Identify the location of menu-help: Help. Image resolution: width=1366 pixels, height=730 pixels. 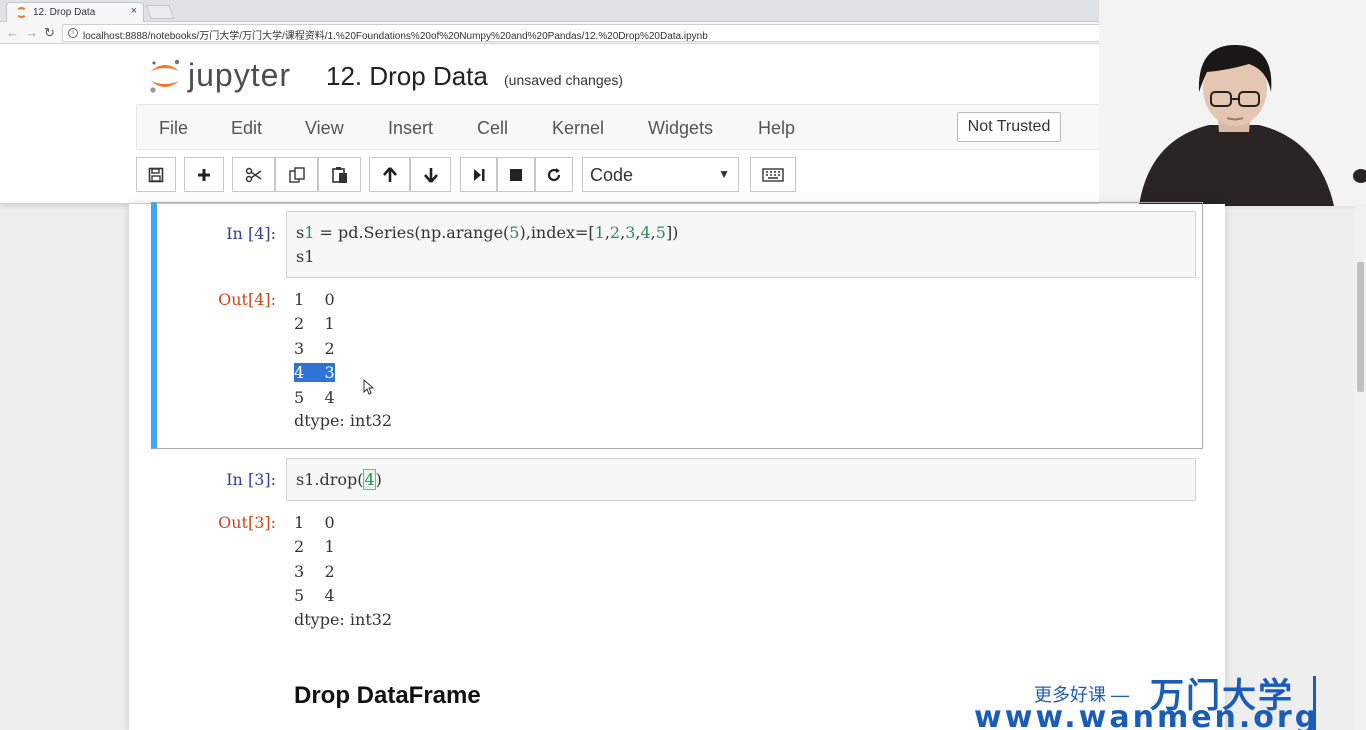
(776, 128).